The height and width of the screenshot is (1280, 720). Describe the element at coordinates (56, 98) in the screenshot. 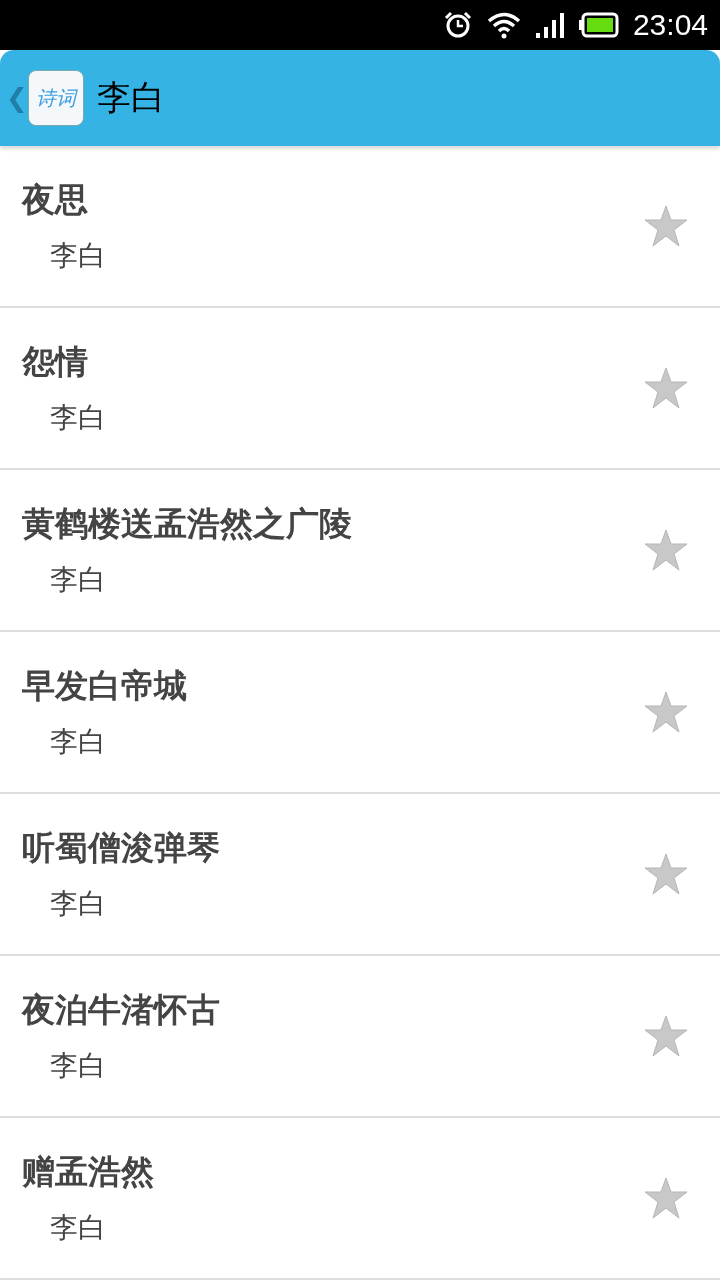

I see `app-logo: 诗词` at that location.